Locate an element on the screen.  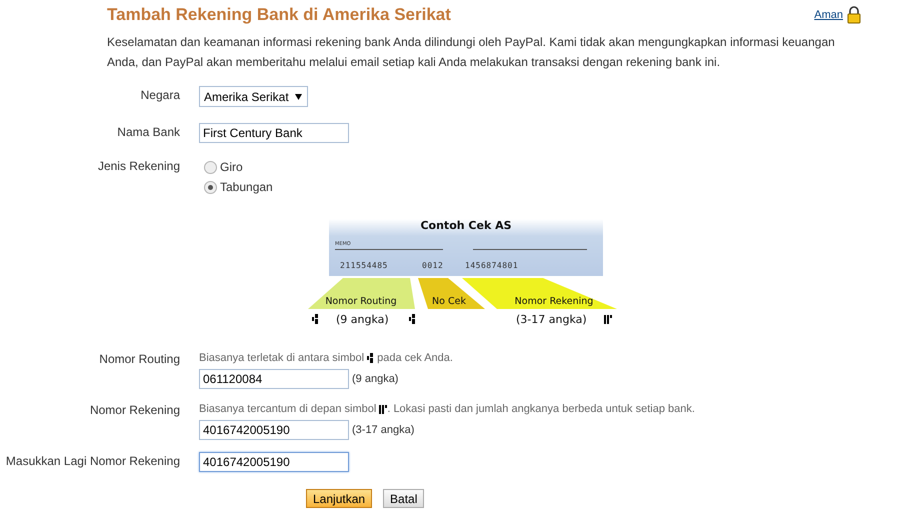
segment-label: No Cek is located at coordinates (449, 301).